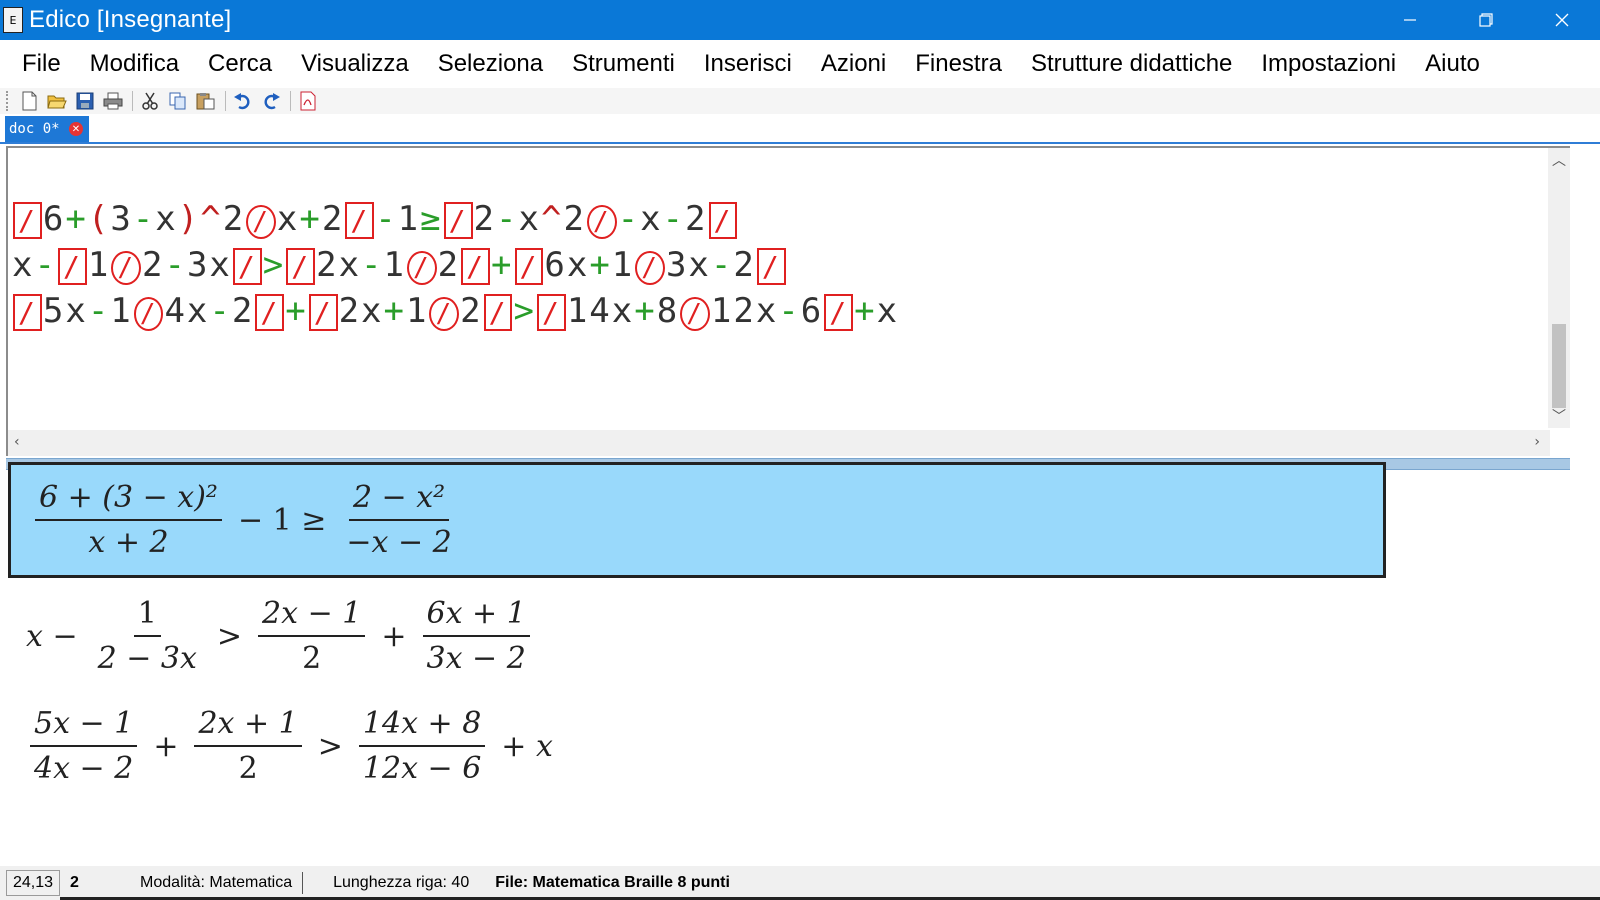 Image resolution: width=1600 pixels, height=900 pixels. Describe the element at coordinates (76, 129) in the screenshot. I see `tab-close-icon: ✕` at that location.